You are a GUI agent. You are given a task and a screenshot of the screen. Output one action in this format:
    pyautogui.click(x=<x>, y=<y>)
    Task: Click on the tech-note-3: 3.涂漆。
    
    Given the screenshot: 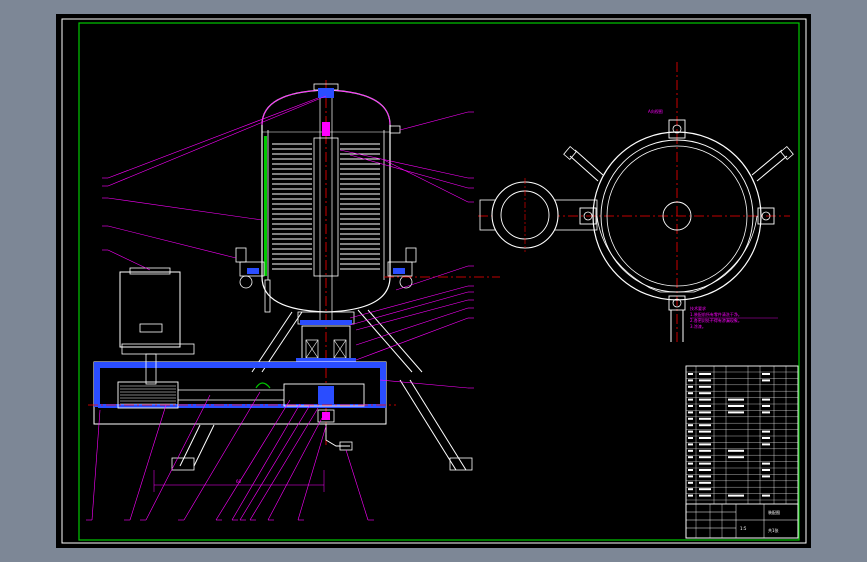 What is the action you would take?
    pyautogui.click(x=698, y=326)
    